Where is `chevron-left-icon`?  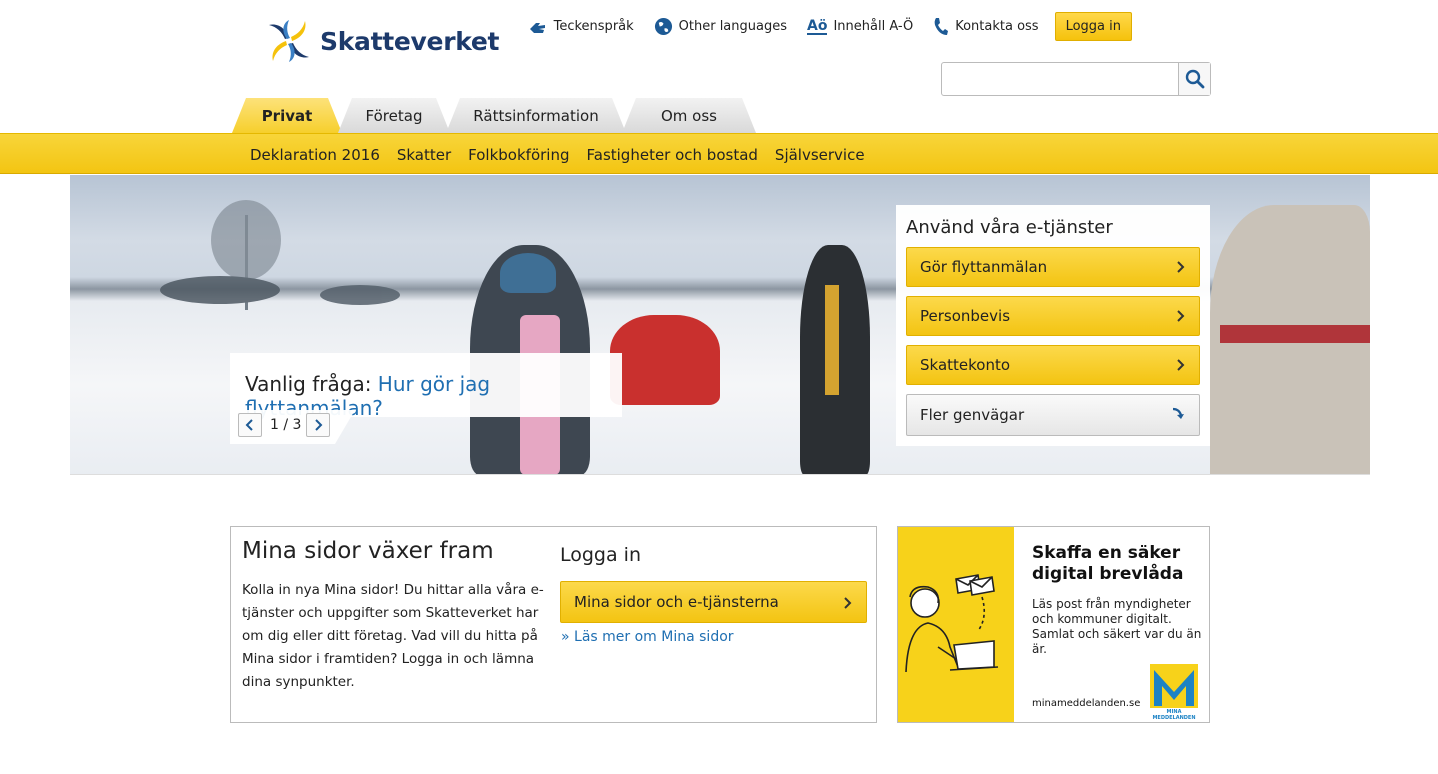 chevron-left-icon is located at coordinates (250, 425).